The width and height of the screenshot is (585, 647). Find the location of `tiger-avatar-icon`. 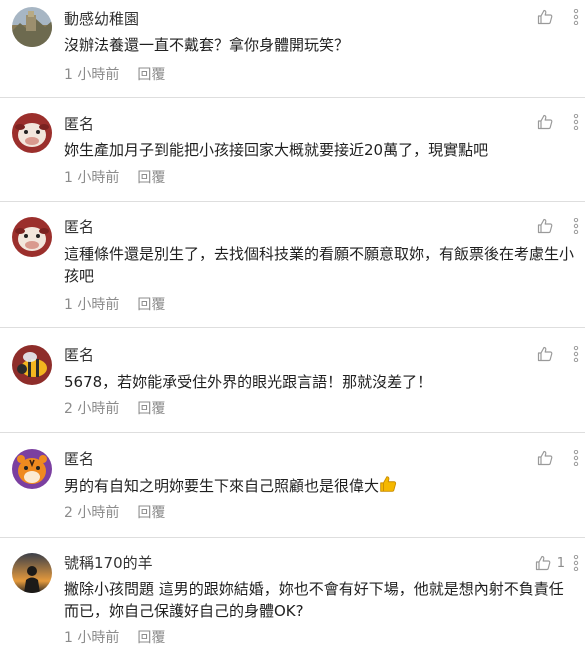

tiger-avatar-icon is located at coordinates (32, 469).